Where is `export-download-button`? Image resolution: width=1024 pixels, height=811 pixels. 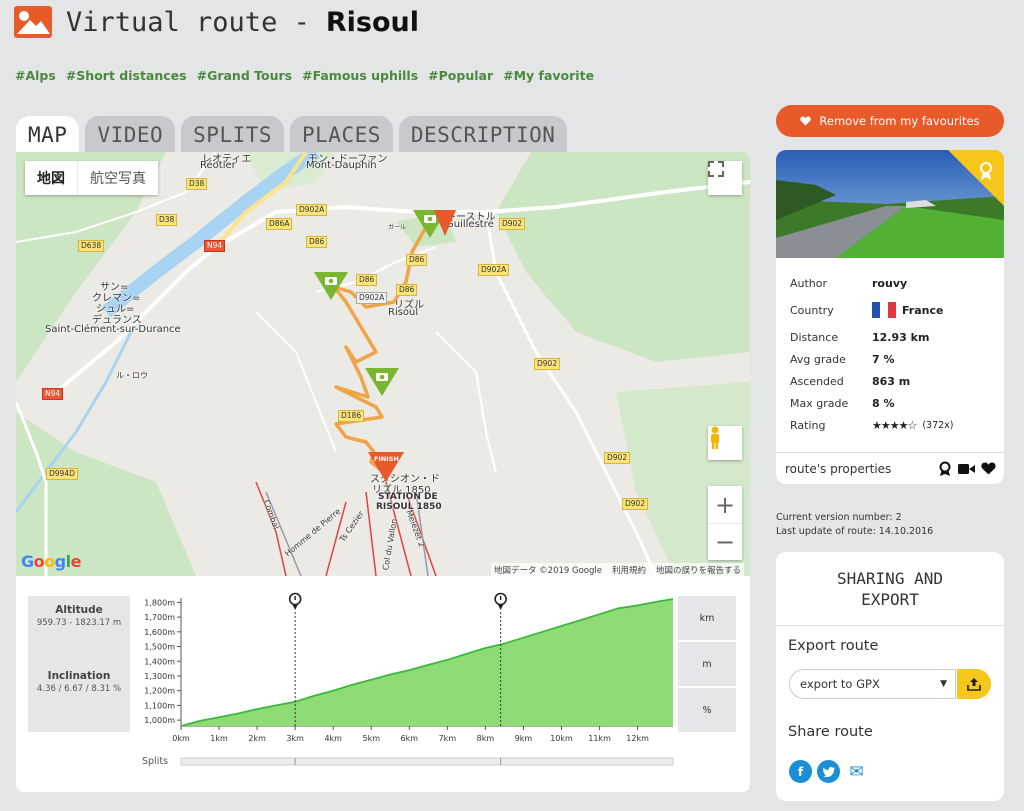
export-download-button is located at coordinates (974, 684).